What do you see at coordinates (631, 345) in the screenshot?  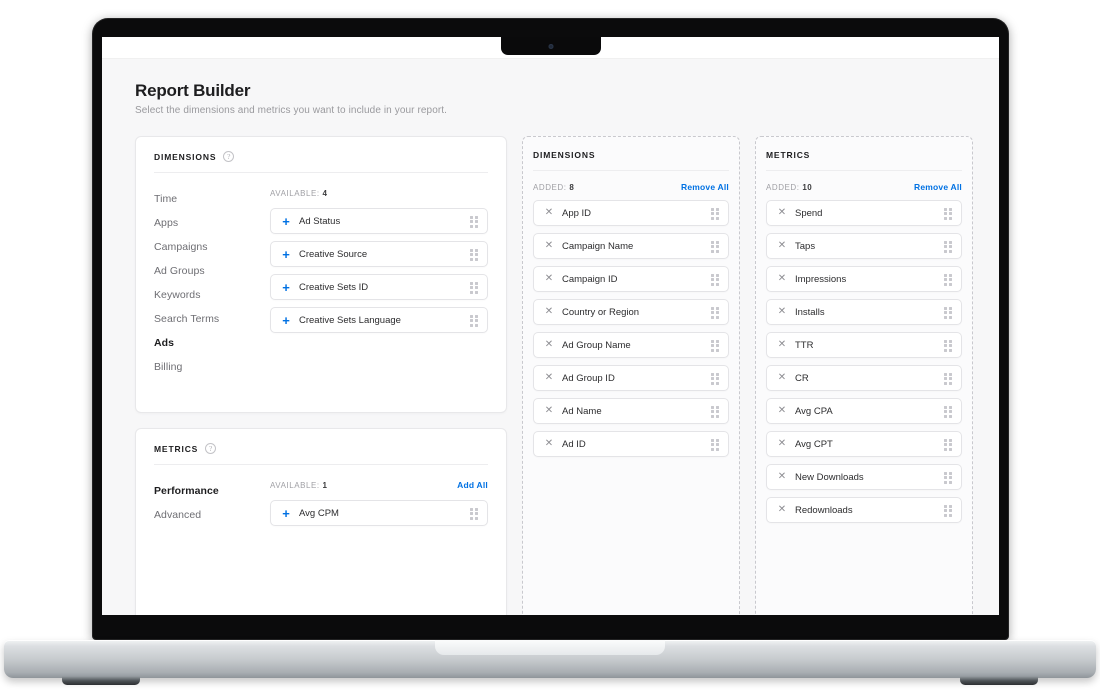 I see `added-dimension-item: ✕ Ad Group Name` at bounding box center [631, 345].